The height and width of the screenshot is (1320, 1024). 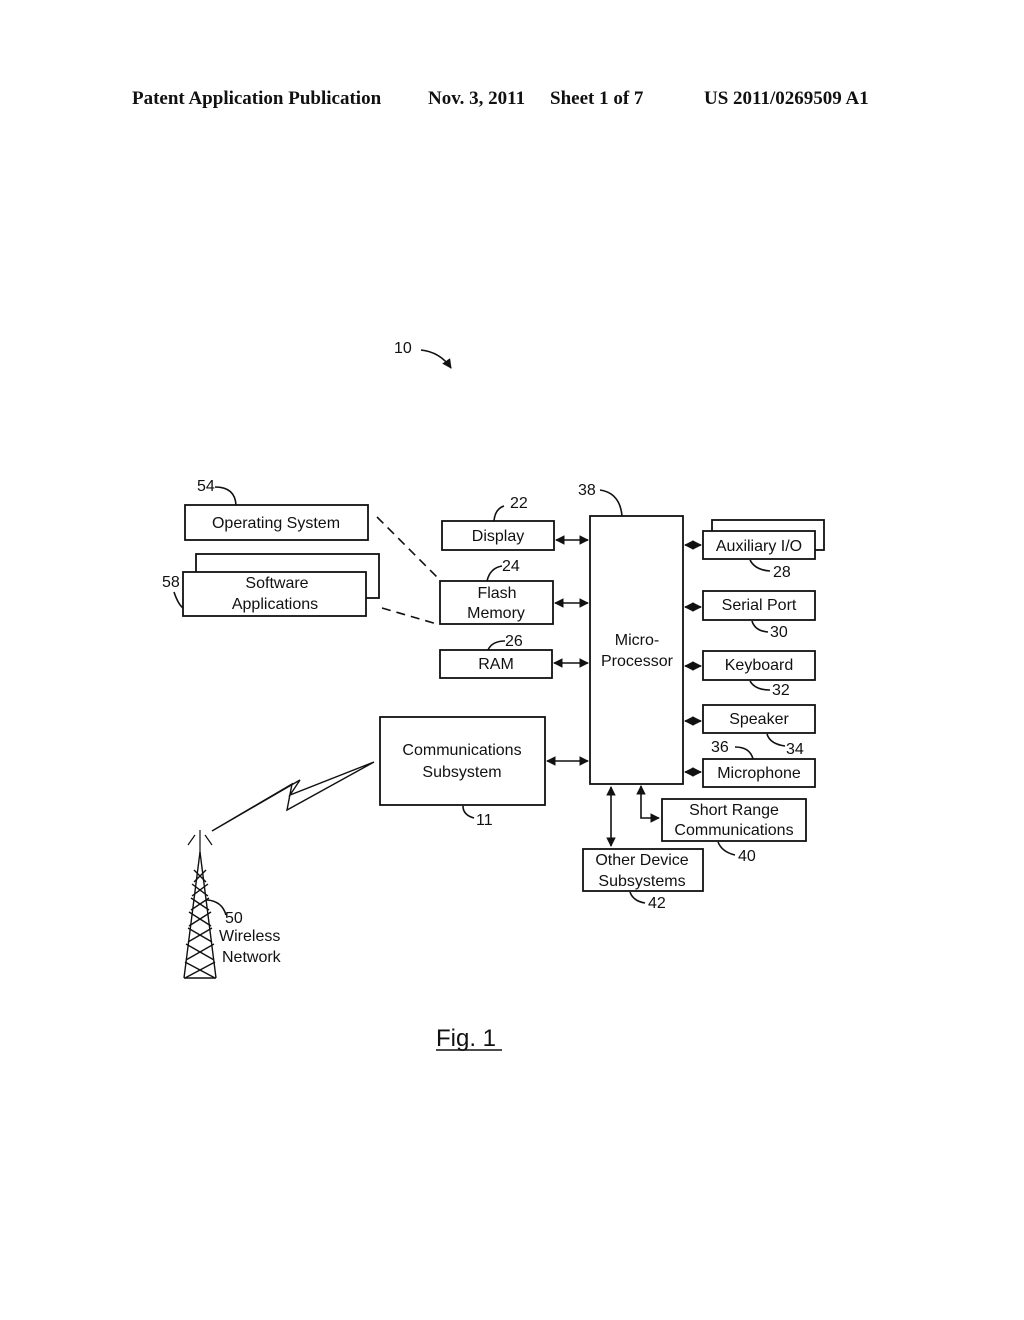 I want to click on display-block: Display 22, so click(x=515, y=523).